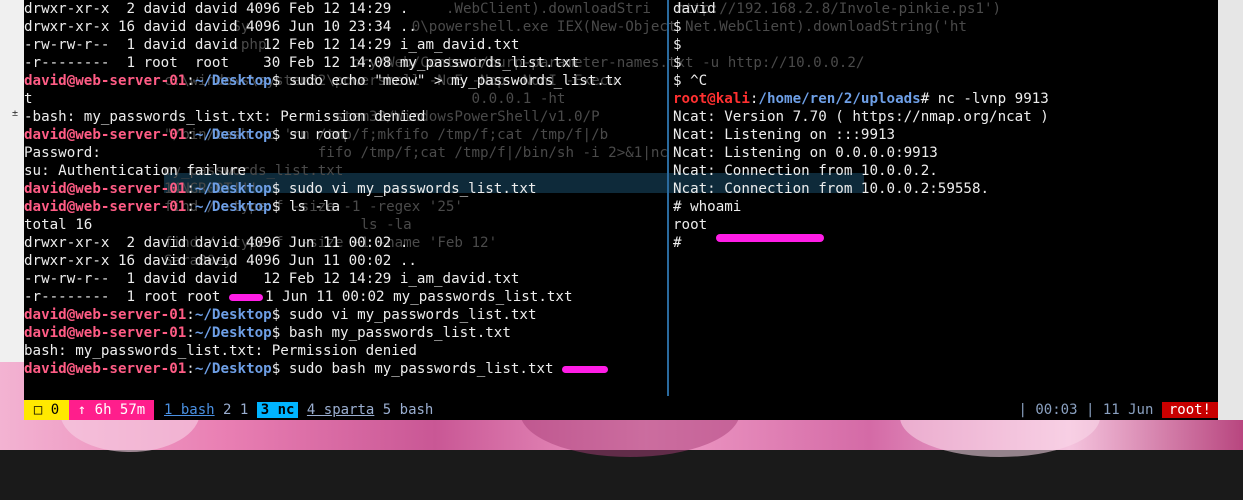  I want to click on window-list: 1 bash 2 1 3 nc 4 sparta 5 bash, so click(298, 410).